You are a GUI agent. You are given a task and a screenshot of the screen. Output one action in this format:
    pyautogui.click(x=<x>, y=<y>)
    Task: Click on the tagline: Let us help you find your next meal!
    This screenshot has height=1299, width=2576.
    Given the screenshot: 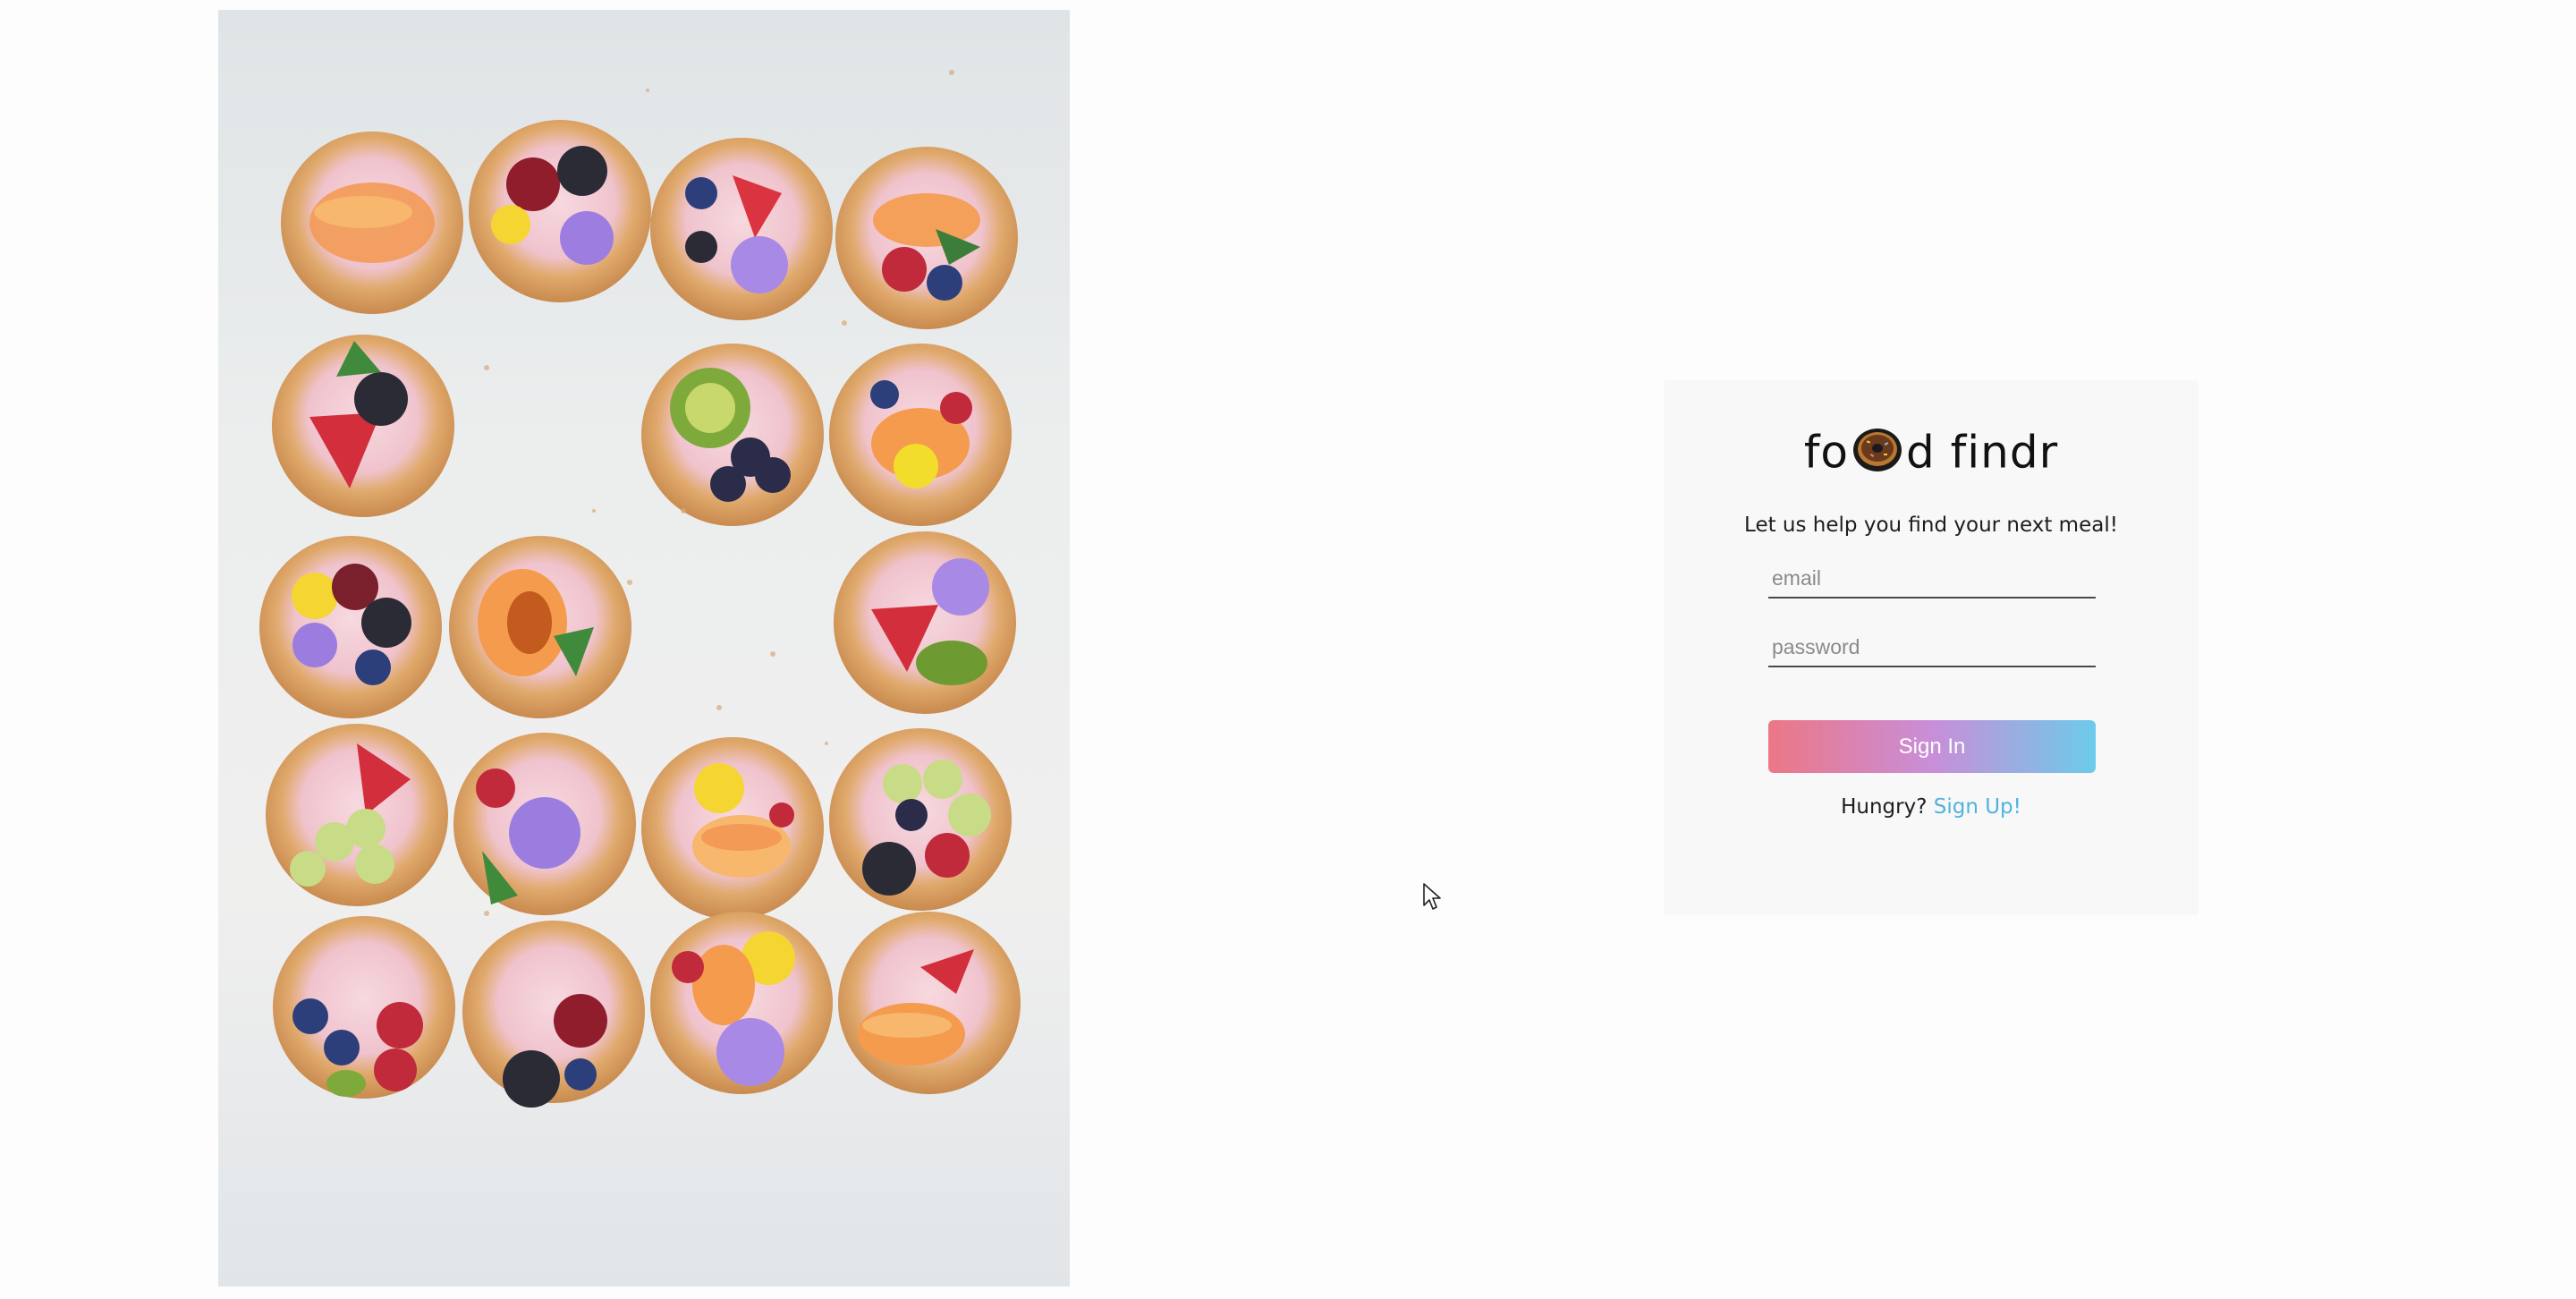 What is the action you would take?
    pyautogui.click(x=1931, y=525)
    